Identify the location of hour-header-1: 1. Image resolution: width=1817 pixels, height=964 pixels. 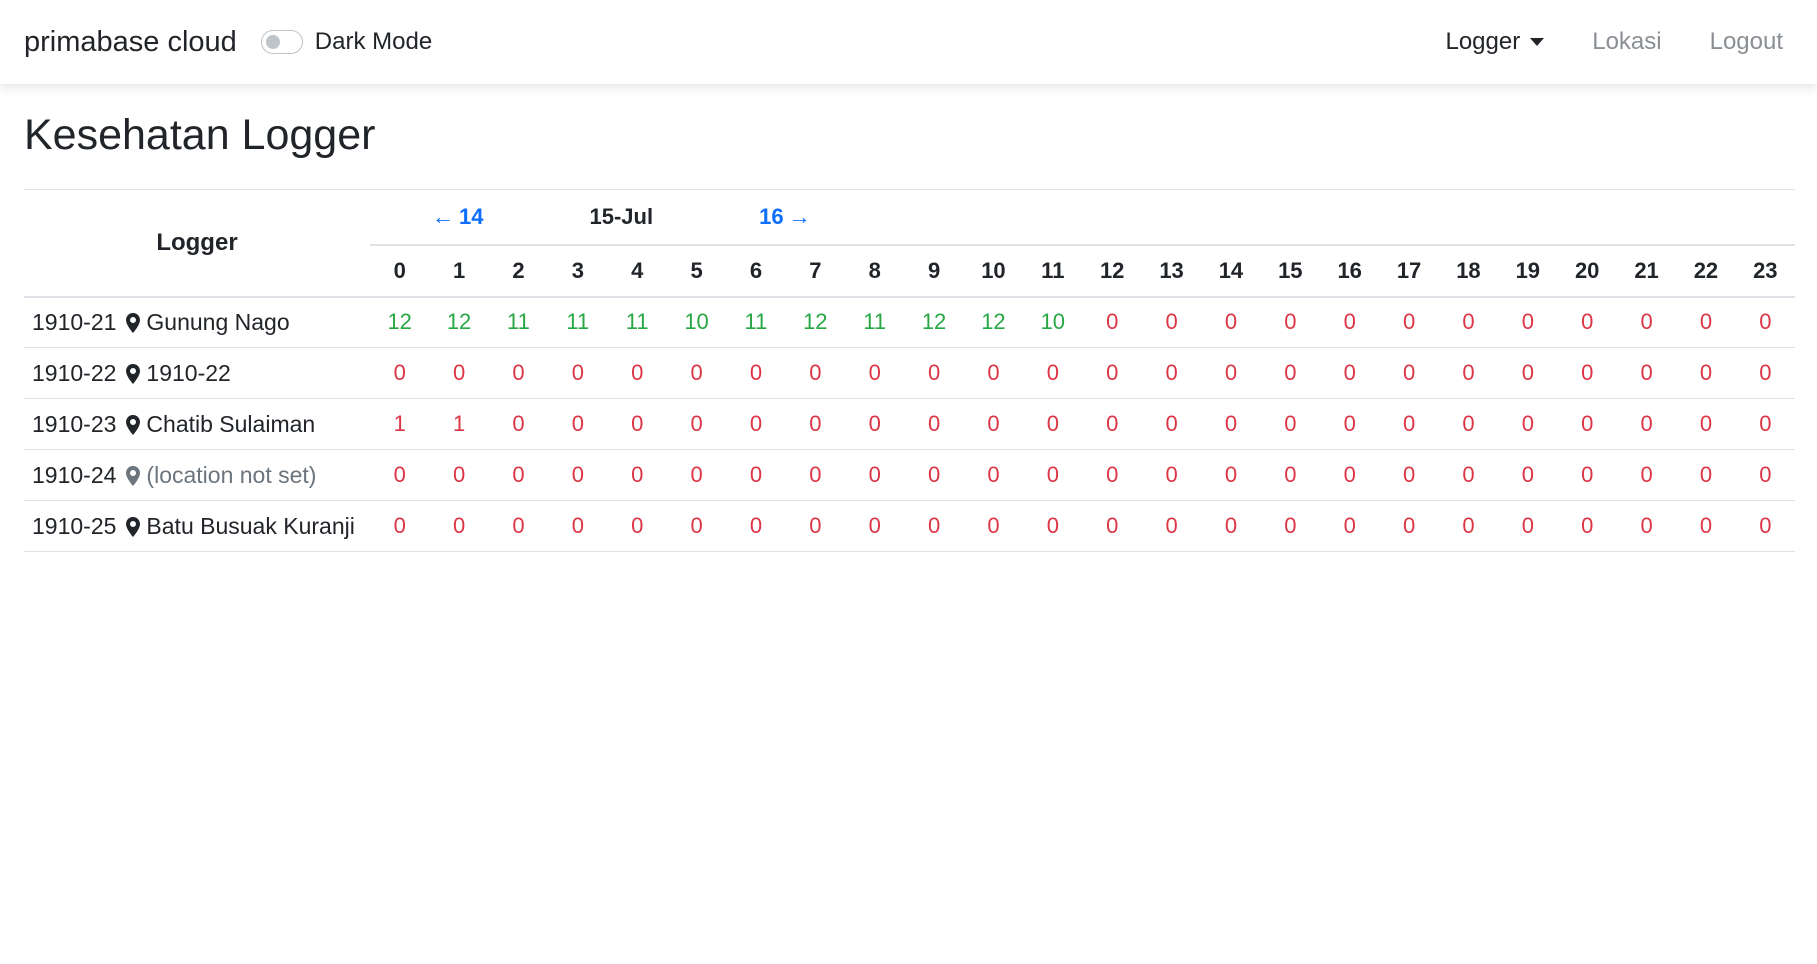
(459, 271).